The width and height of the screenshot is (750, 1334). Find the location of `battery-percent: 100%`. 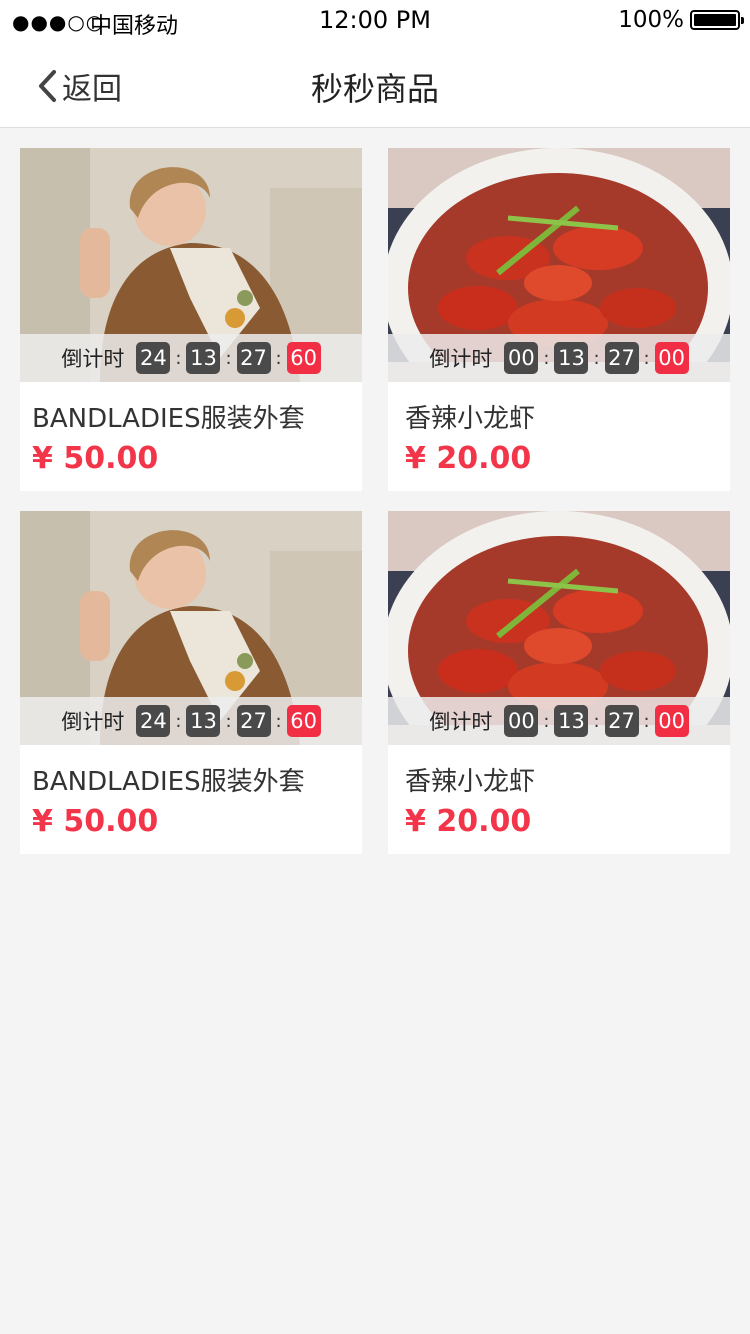

battery-percent: 100% is located at coordinates (651, 20).